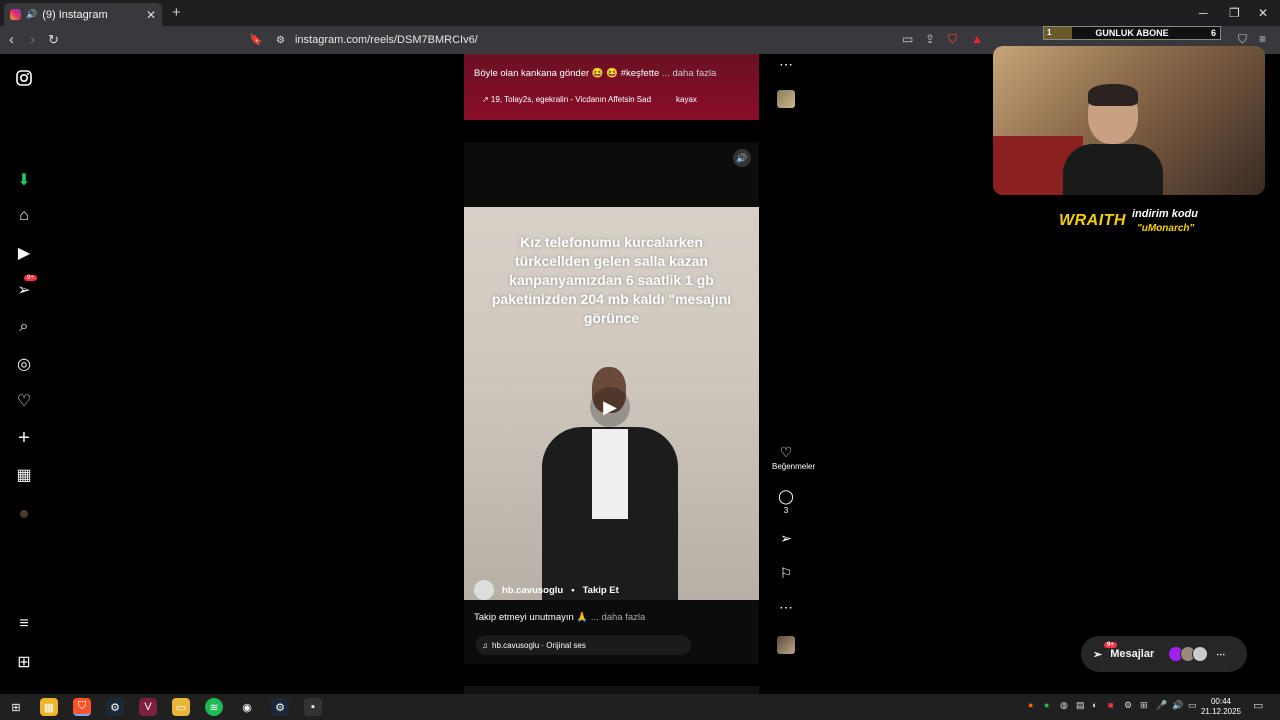 The width and height of the screenshot is (1280, 720). Describe the element at coordinates (24, 438) in the screenshot. I see `create-icon: +` at that location.